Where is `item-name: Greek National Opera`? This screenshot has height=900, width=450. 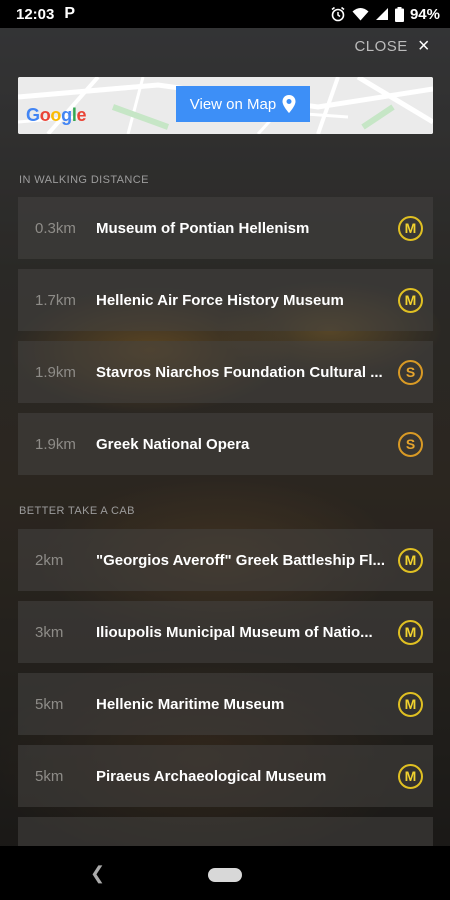 item-name: Greek National Opera is located at coordinates (173, 444).